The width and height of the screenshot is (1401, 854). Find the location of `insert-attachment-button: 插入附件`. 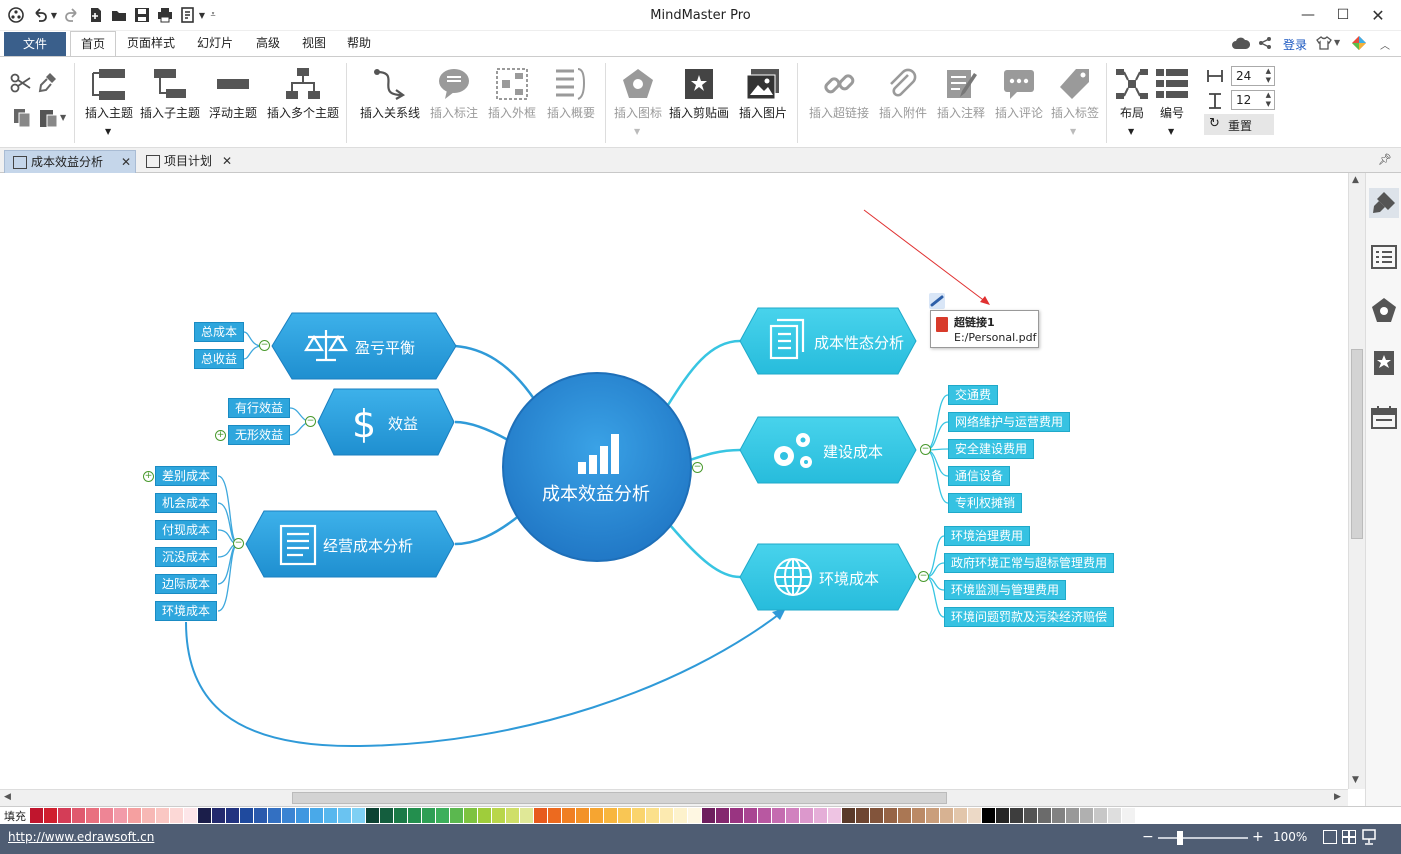

insert-attachment-button: 插入附件 is located at coordinates (903, 102).